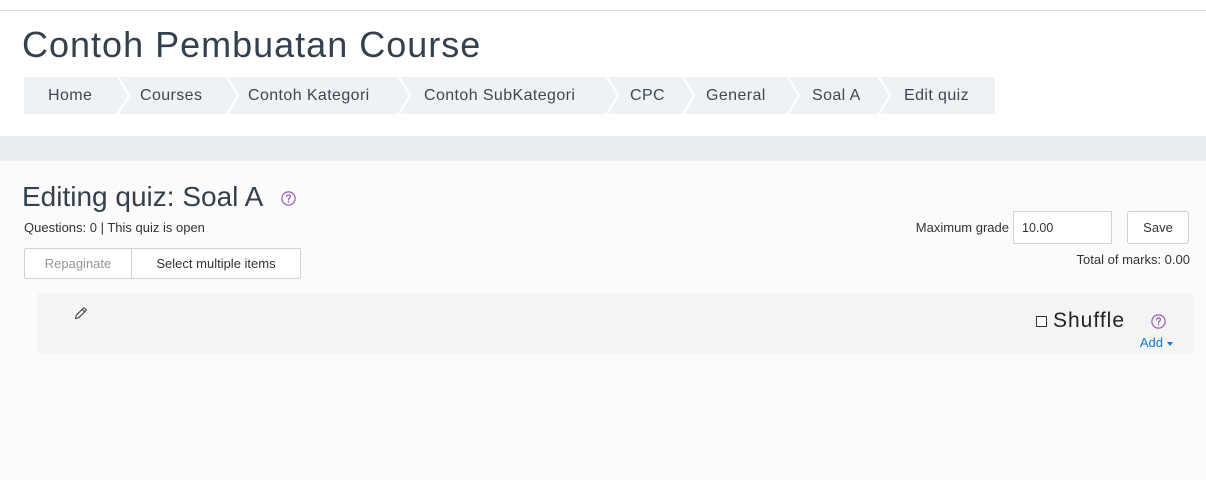 The width and height of the screenshot is (1206, 480). I want to click on maximum-grade-input, so click(1062, 227).